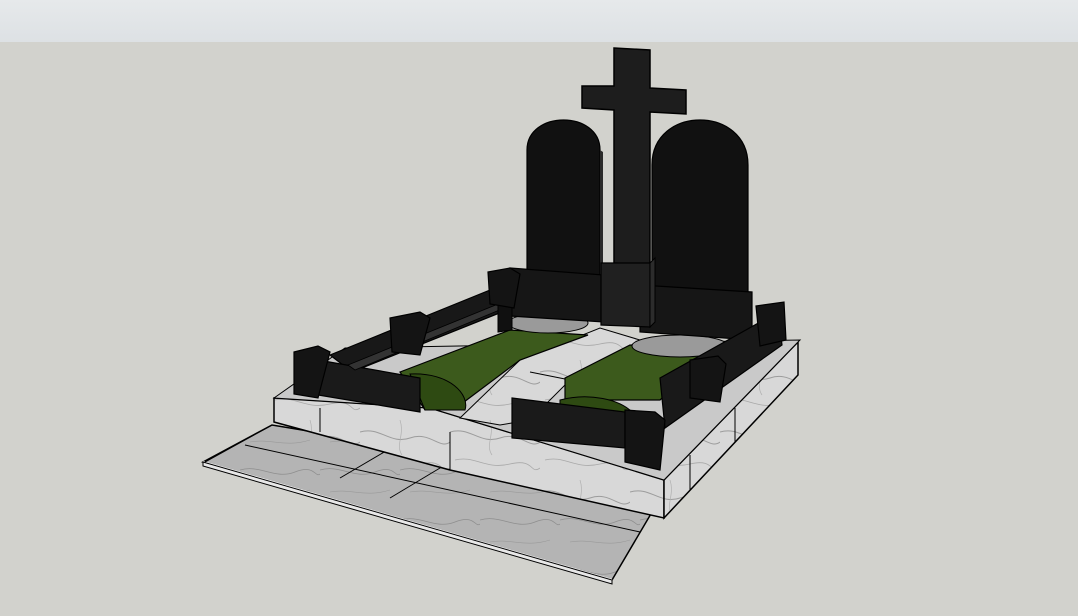 Image resolution: width=1078 pixels, height=616 pixels. Describe the element at coordinates (696, 230) in the screenshot. I see `right-arched-headstone` at that location.